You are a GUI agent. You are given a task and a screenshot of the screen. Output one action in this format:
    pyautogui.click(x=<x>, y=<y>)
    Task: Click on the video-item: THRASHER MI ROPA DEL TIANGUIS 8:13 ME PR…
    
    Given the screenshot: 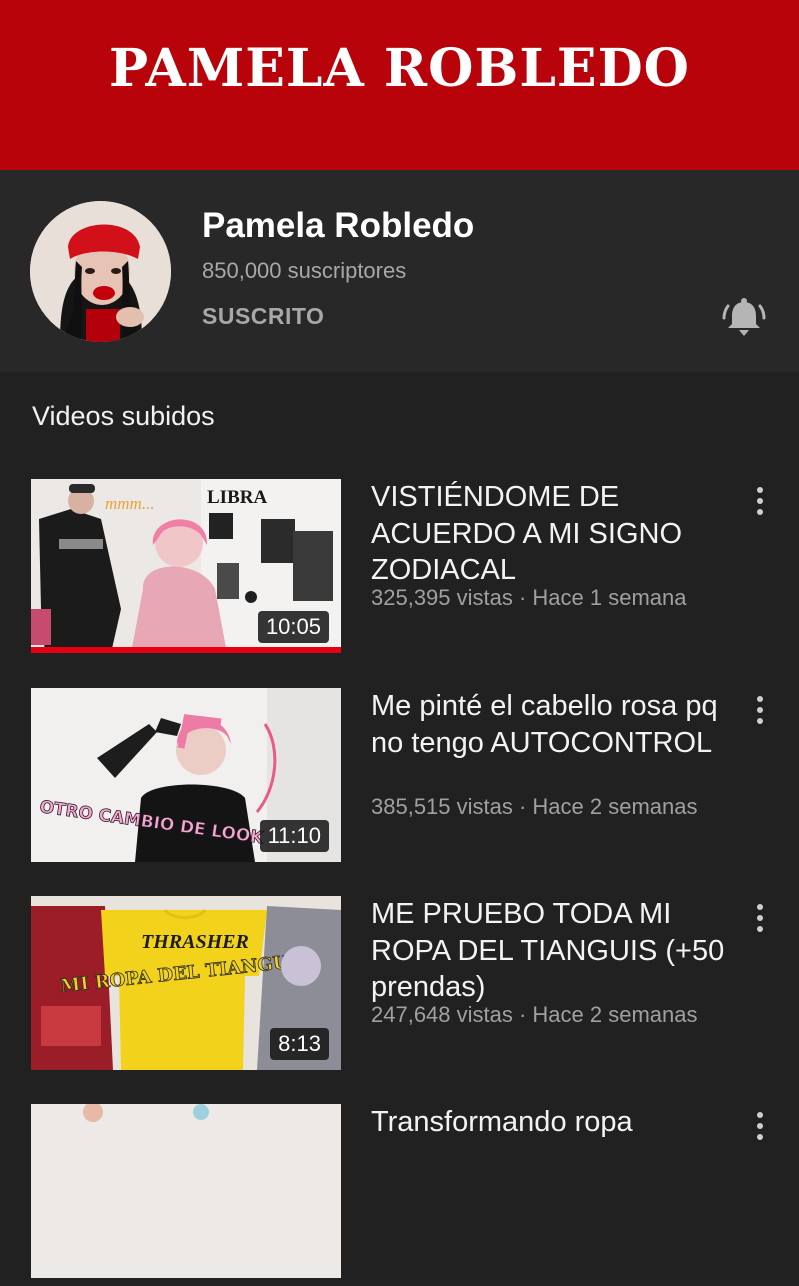 What is the action you would take?
    pyautogui.click(x=399, y=987)
    